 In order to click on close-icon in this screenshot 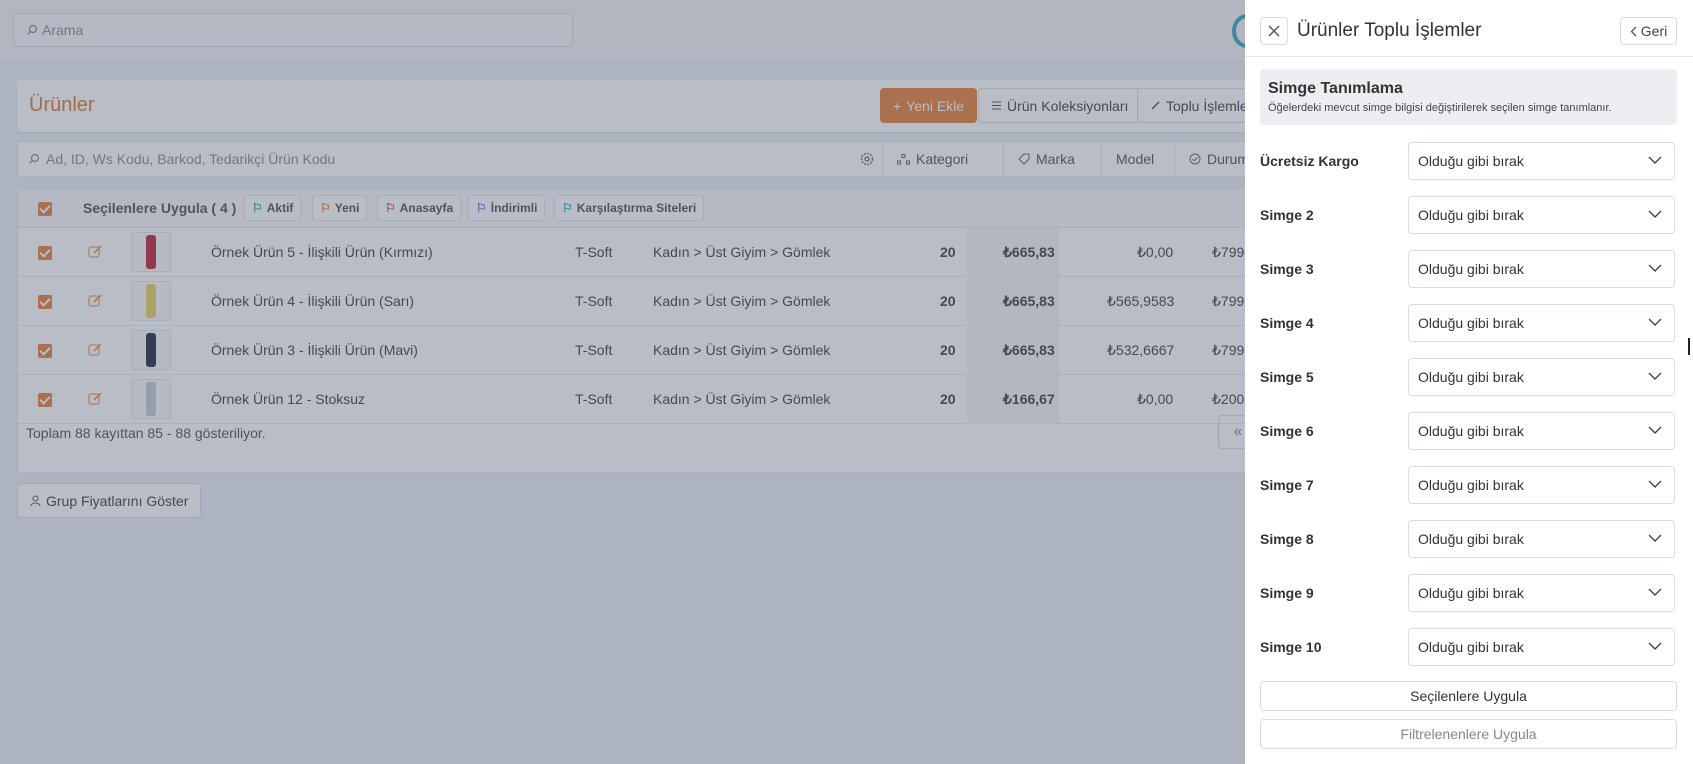, I will do `click(1274, 31)`.